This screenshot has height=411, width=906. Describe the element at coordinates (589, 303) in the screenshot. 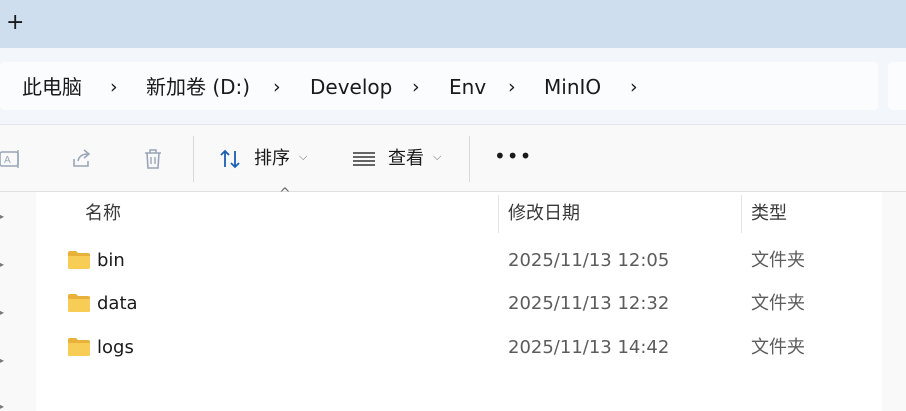

I see `file-modified-date: 2025/11/13 12:32` at that location.